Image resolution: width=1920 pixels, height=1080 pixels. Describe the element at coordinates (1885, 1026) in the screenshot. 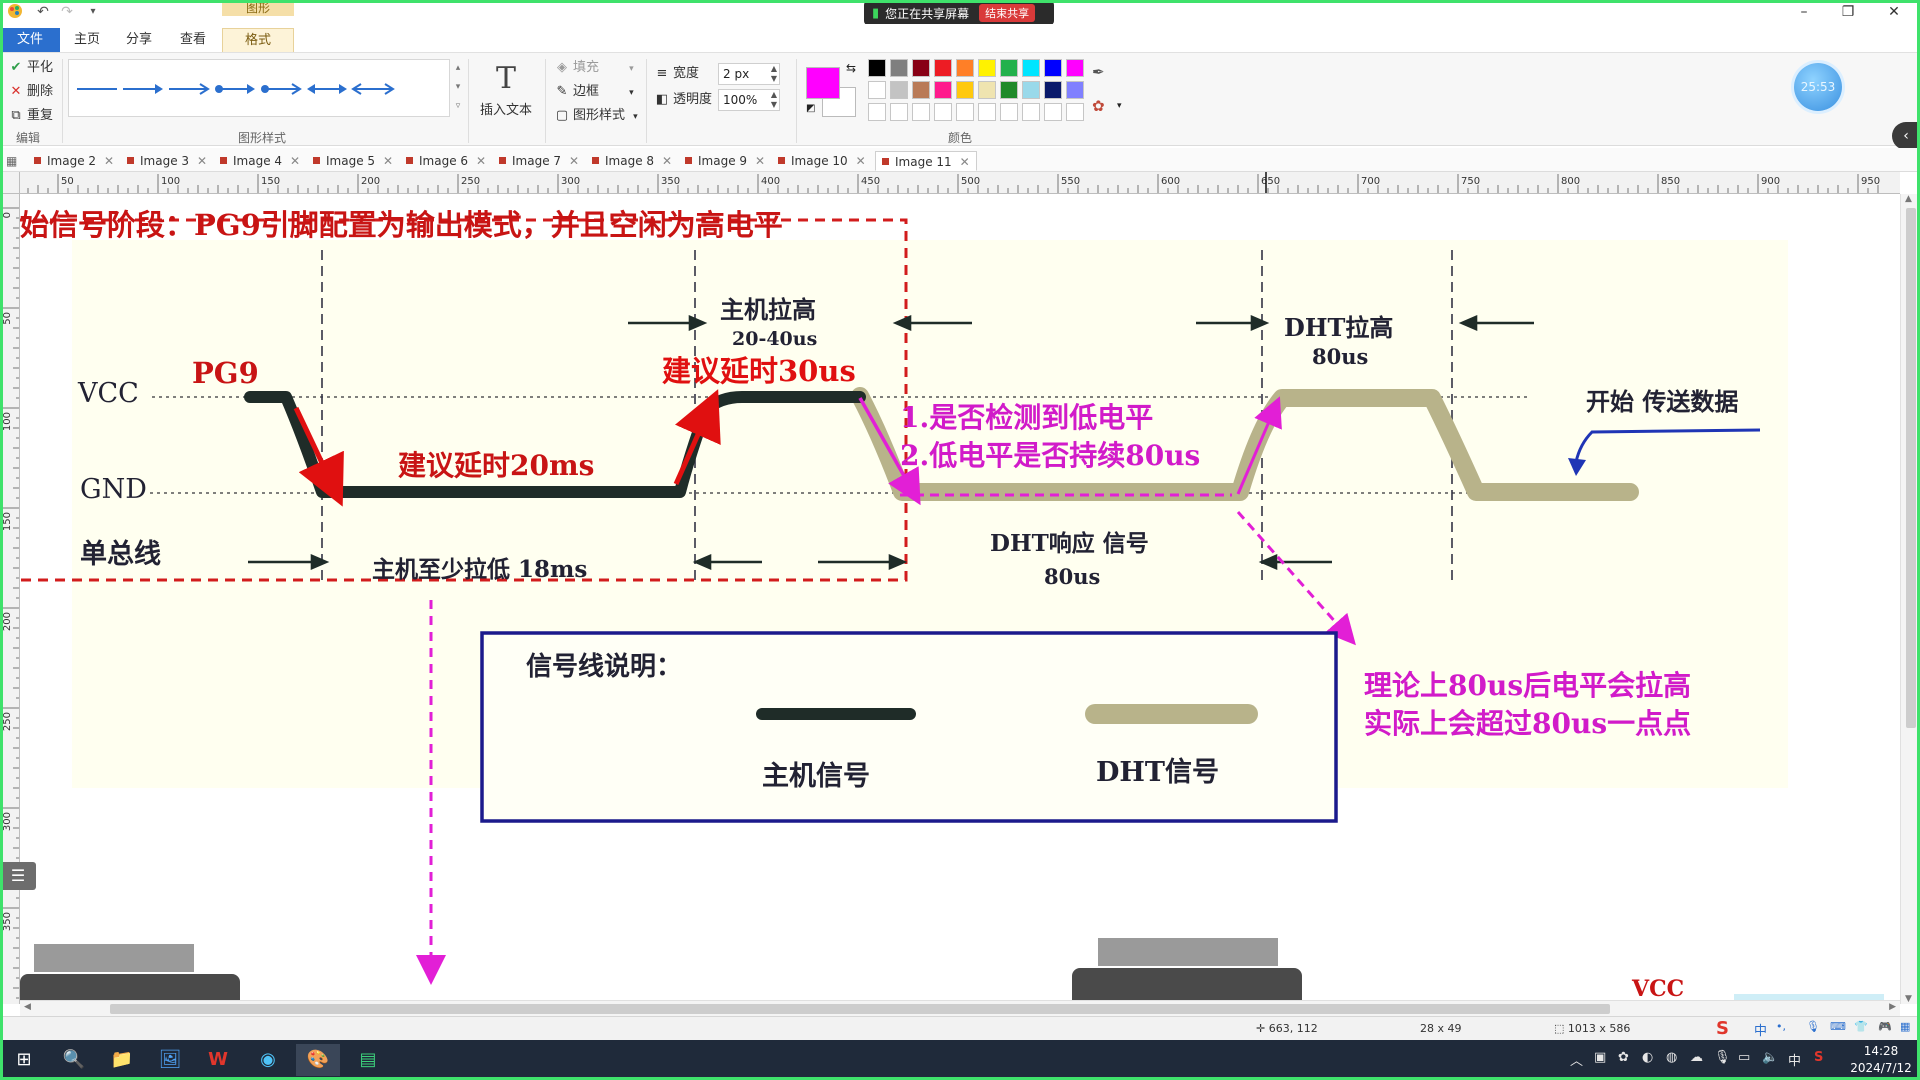

I see `ime-game-icon: 🎮` at that location.